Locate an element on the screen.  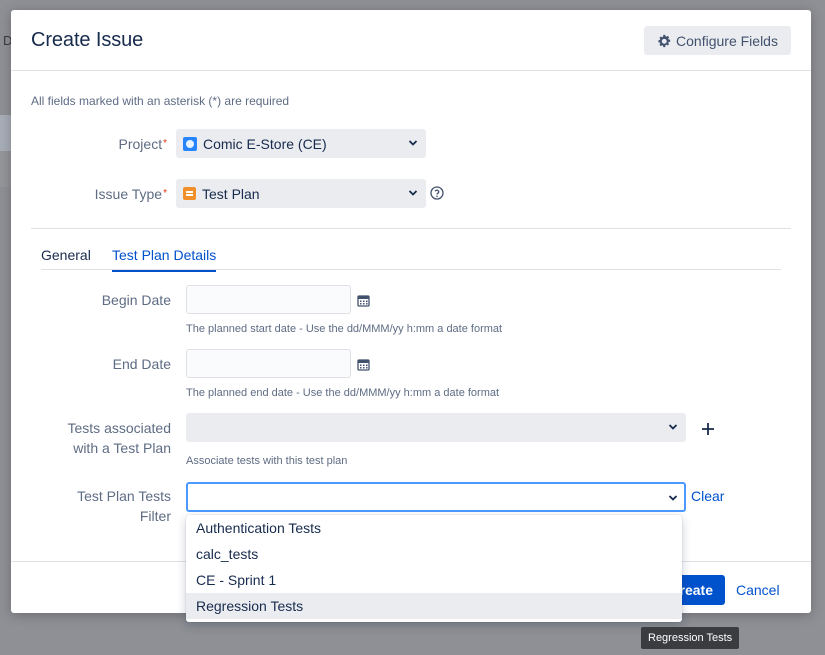
dropdown-option: calc_tests is located at coordinates (434, 554).